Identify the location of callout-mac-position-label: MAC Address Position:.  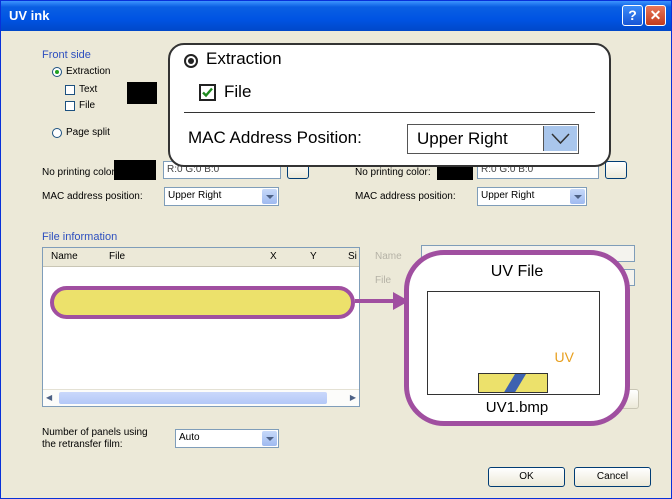
(275, 137).